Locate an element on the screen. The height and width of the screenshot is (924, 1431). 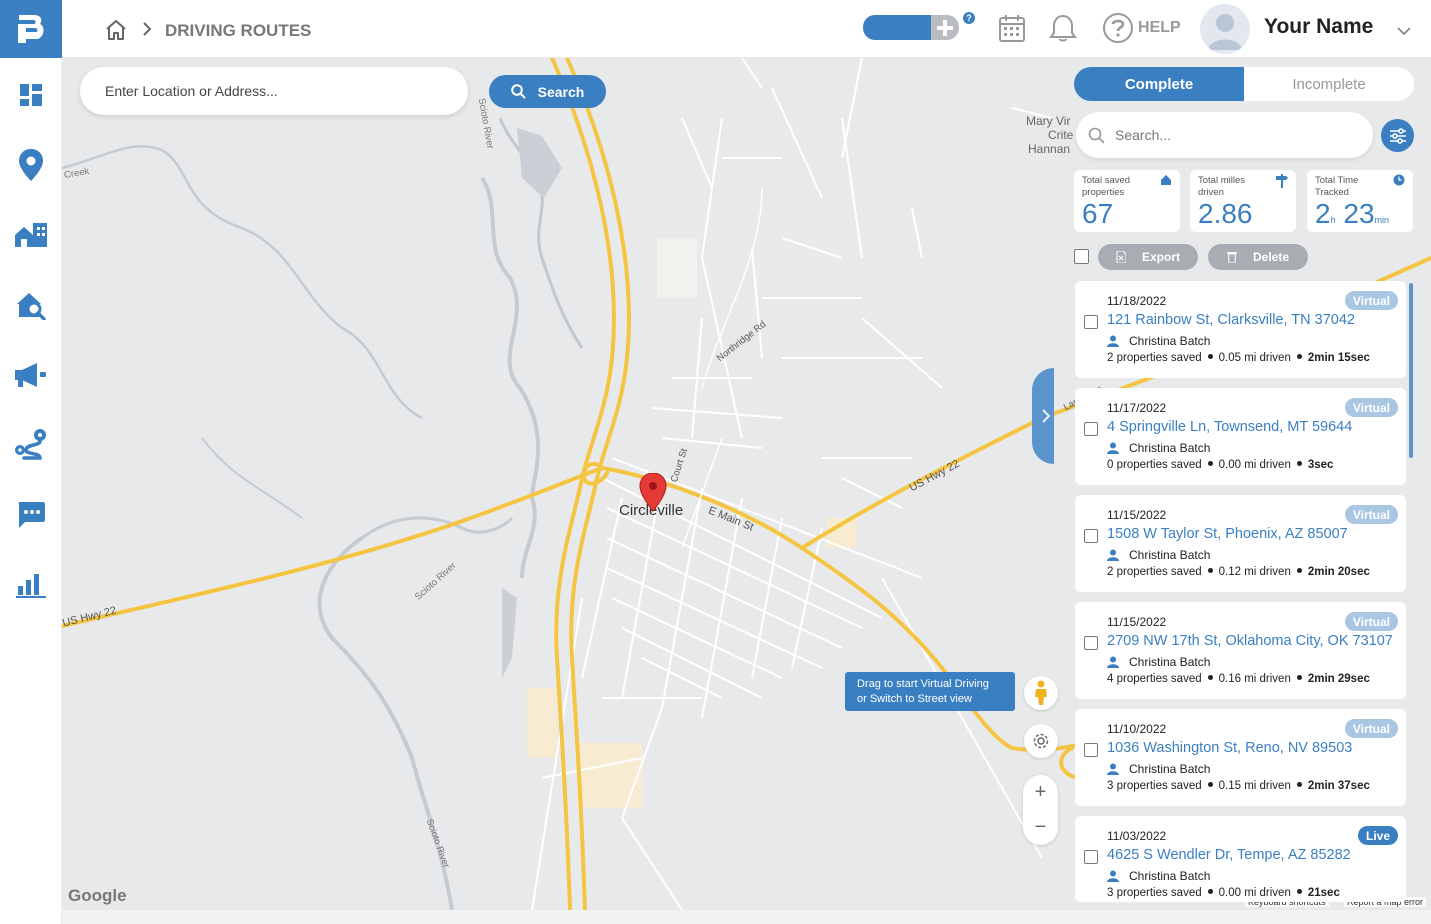
stat-card-time-tracked: Total Time Tracked 2h 23min is located at coordinates (1360, 201).